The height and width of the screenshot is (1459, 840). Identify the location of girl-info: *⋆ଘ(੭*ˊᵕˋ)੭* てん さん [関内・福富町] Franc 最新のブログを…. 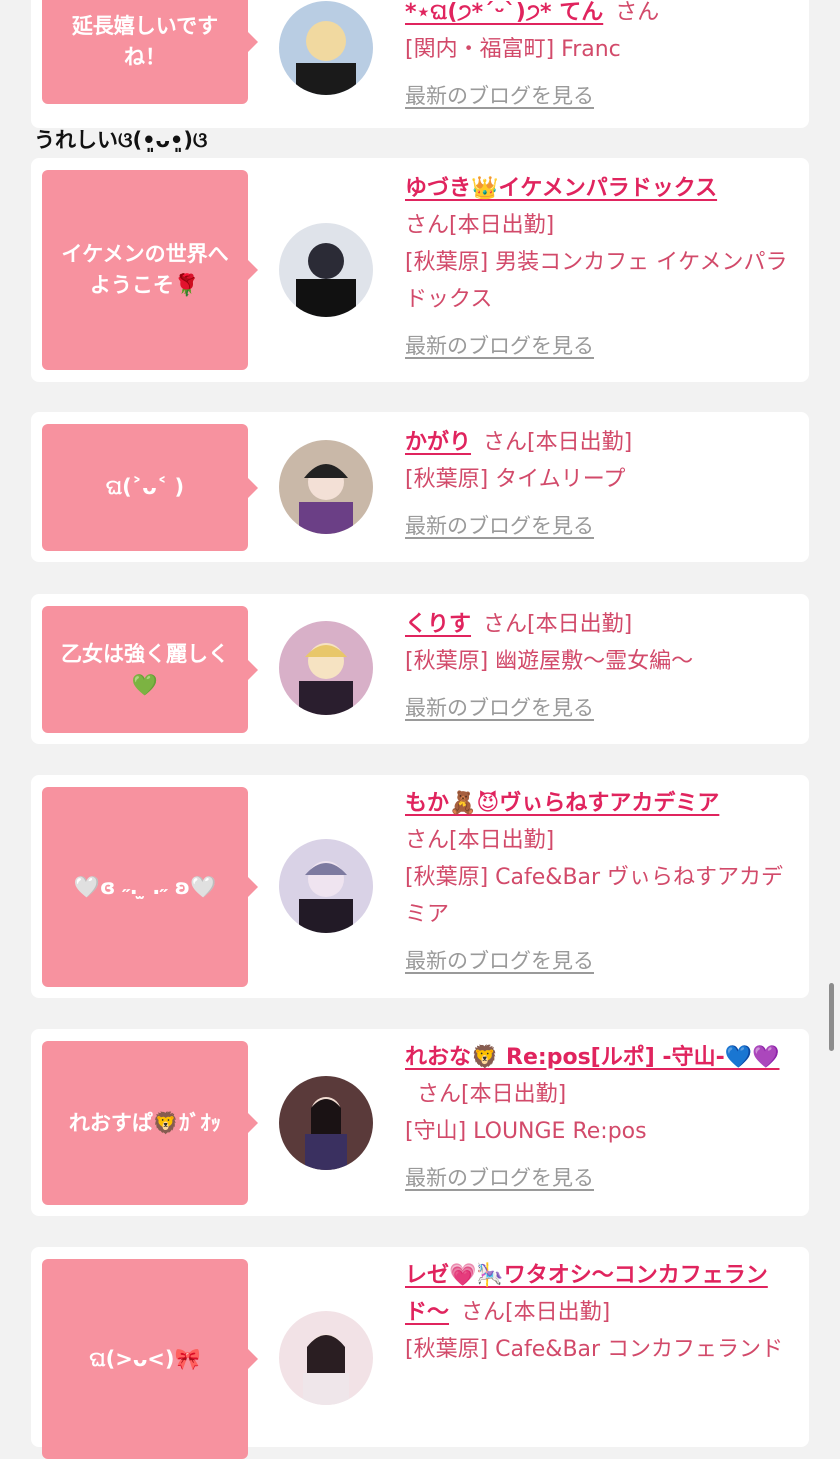
(603, 57).